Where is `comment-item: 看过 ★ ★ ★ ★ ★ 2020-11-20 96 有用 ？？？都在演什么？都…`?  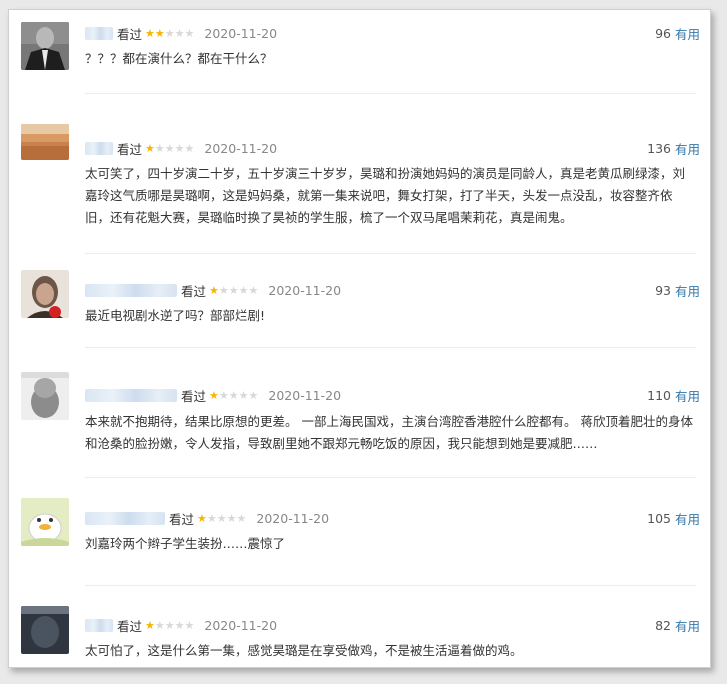 comment-item: 看过 ★ ★ ★ ★ ★ 2020-11-20 96 有用 ？？？都在演什么？都… is located at coordinates (359, 52).